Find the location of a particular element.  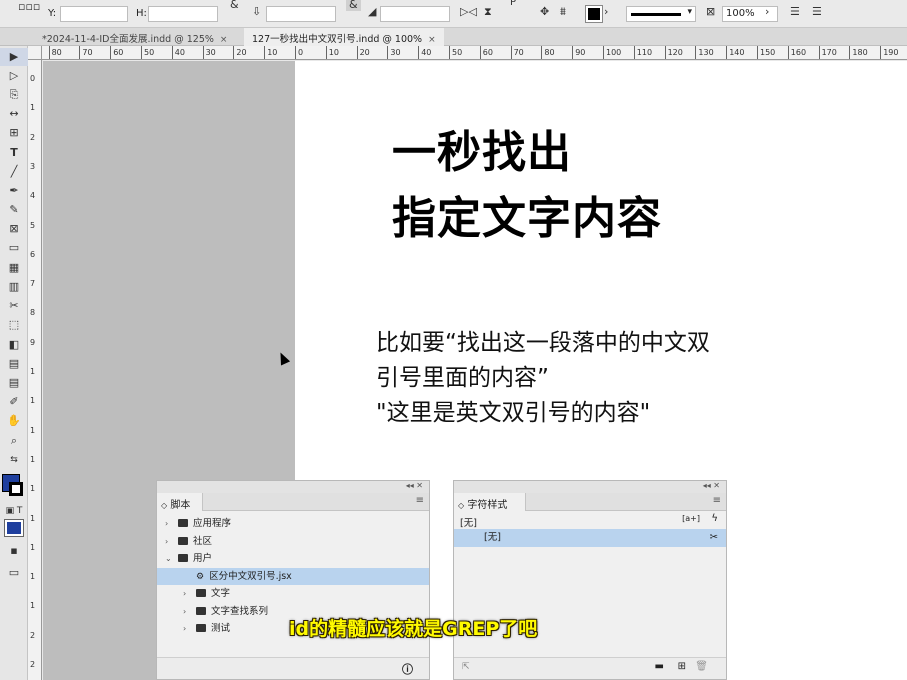

info-icon: ⓘ is located at coordinates (407, 669).